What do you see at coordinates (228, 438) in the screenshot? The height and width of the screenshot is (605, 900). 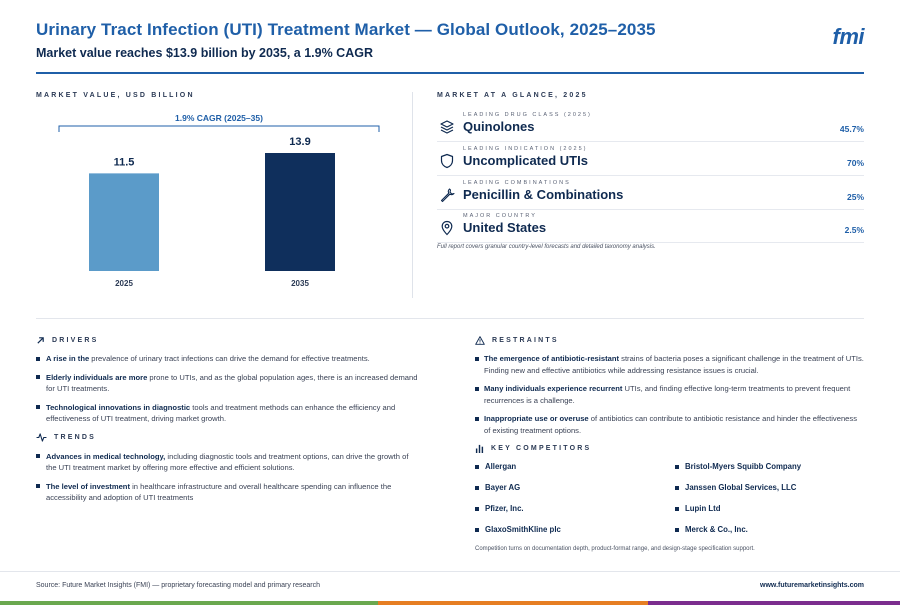 I see `trends-heading: TRENDS` at bounding box center [228, 438].